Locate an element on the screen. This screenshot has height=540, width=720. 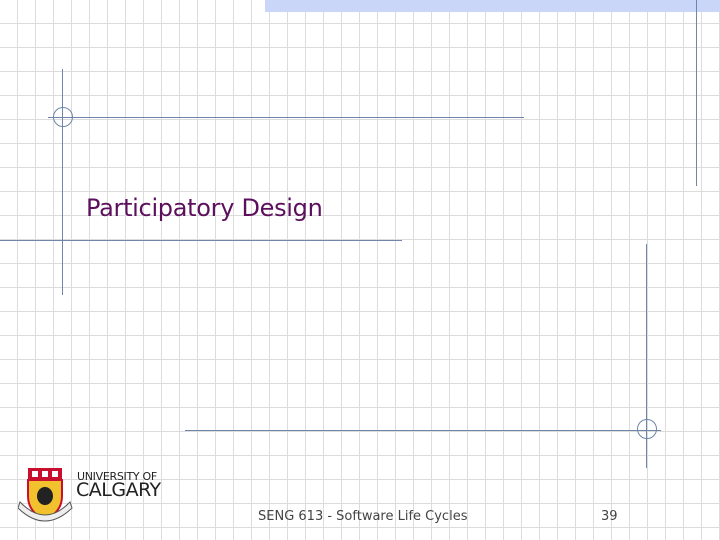
slide-footer: SENG 613 - Software Life Cycles is located at coordinates (363, 516).